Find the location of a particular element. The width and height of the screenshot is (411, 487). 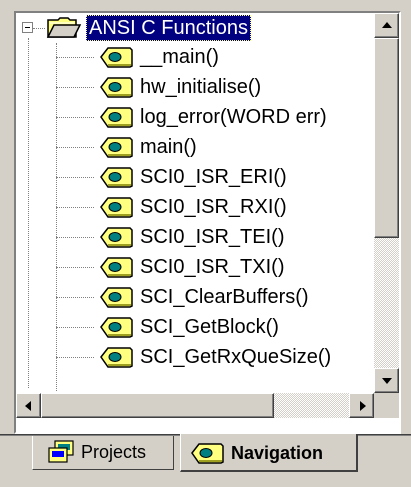

tree-item: SCI0_ISR_TXI() is located at coordinates (195, 267).